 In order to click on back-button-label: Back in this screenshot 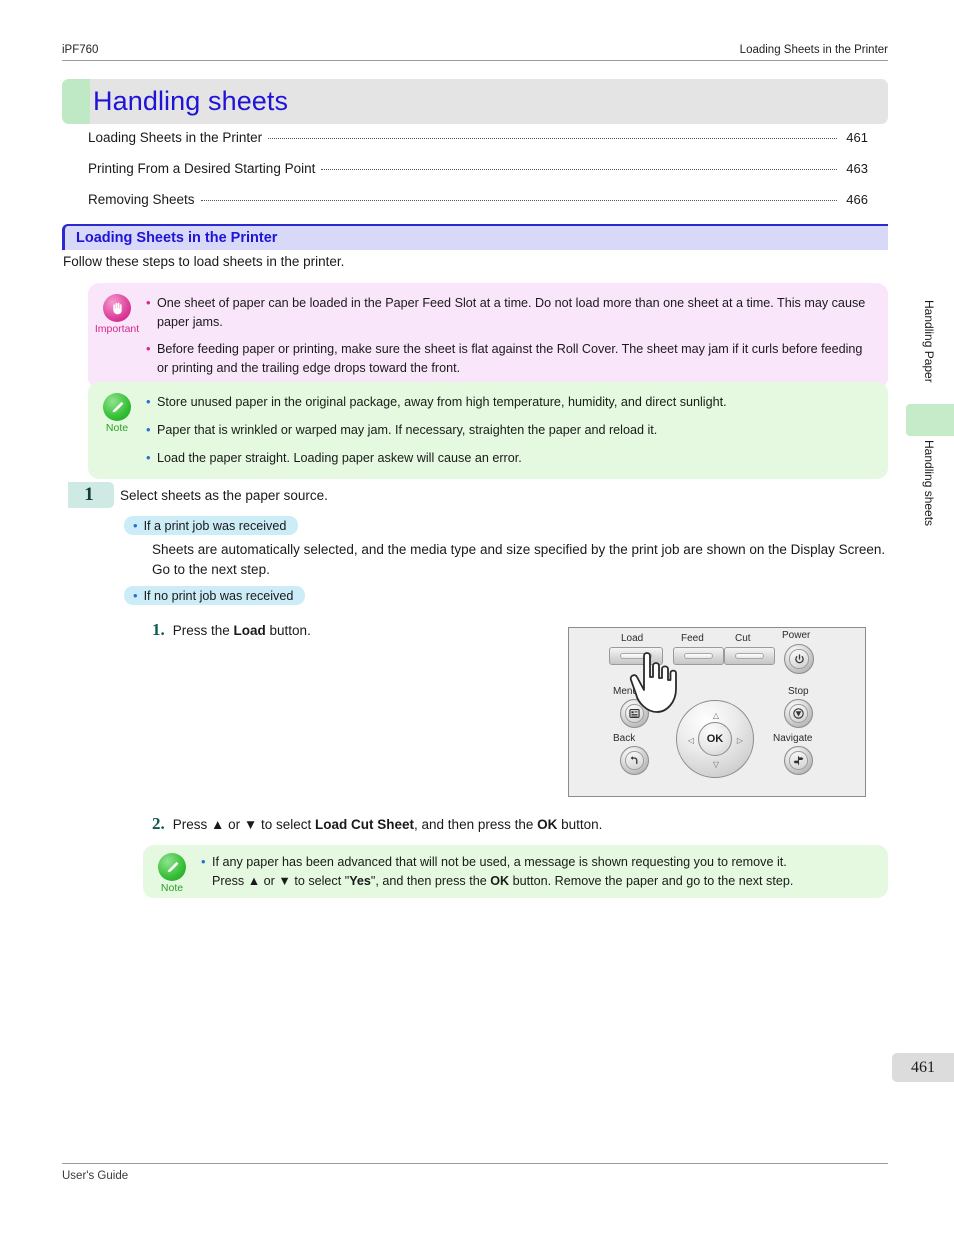, I will do `click(624, 738)`.